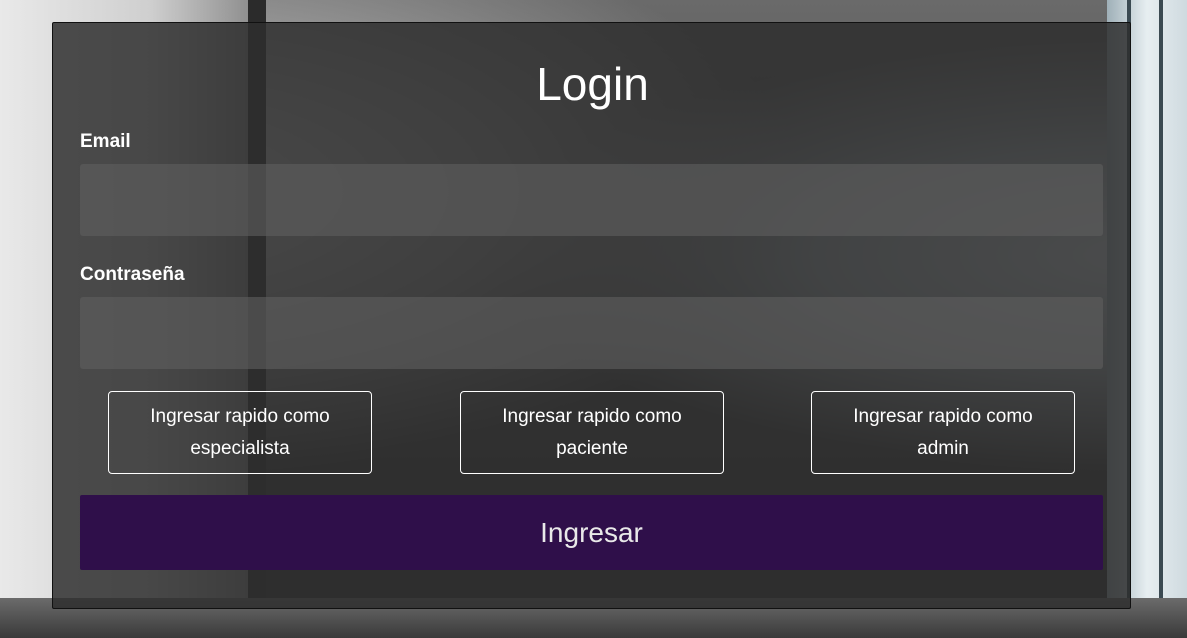 This screenshot has height=638, width=1187. I want to click on quick-login-admin-button: Ingresar rapido como admin, so click(943, 432).